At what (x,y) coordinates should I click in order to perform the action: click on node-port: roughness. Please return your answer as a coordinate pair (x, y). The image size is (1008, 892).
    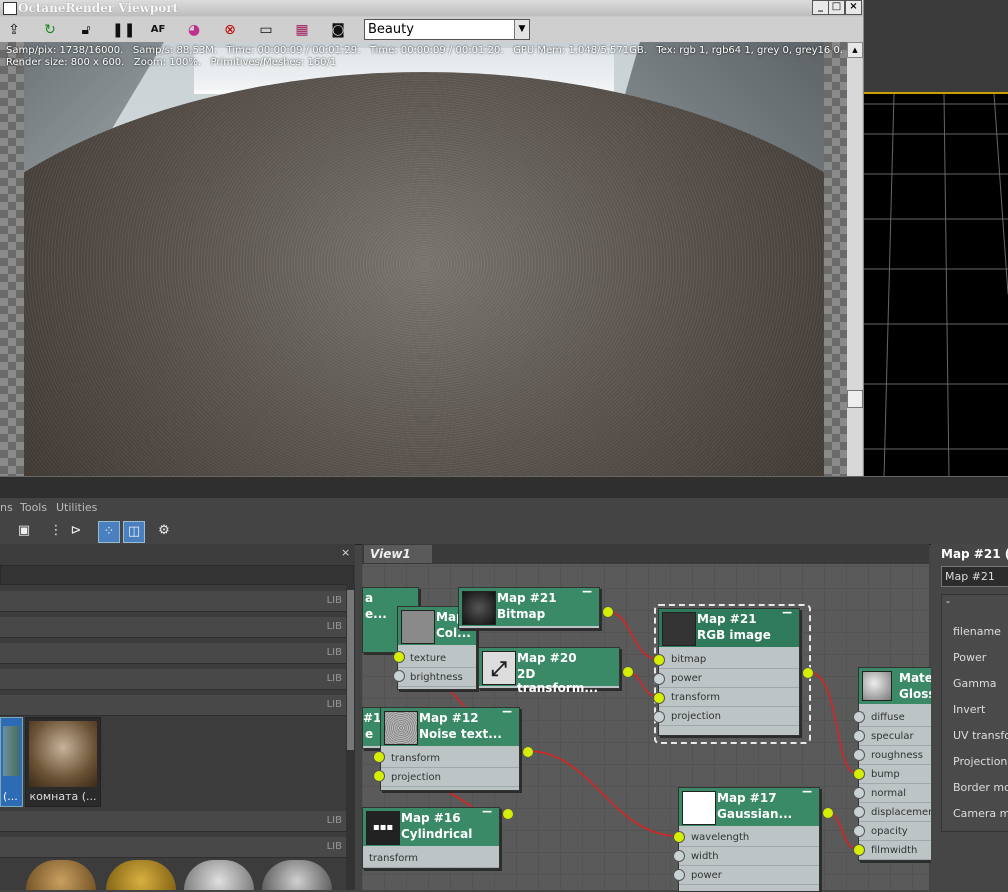
    Looking at the image, I should click on (895, 755).